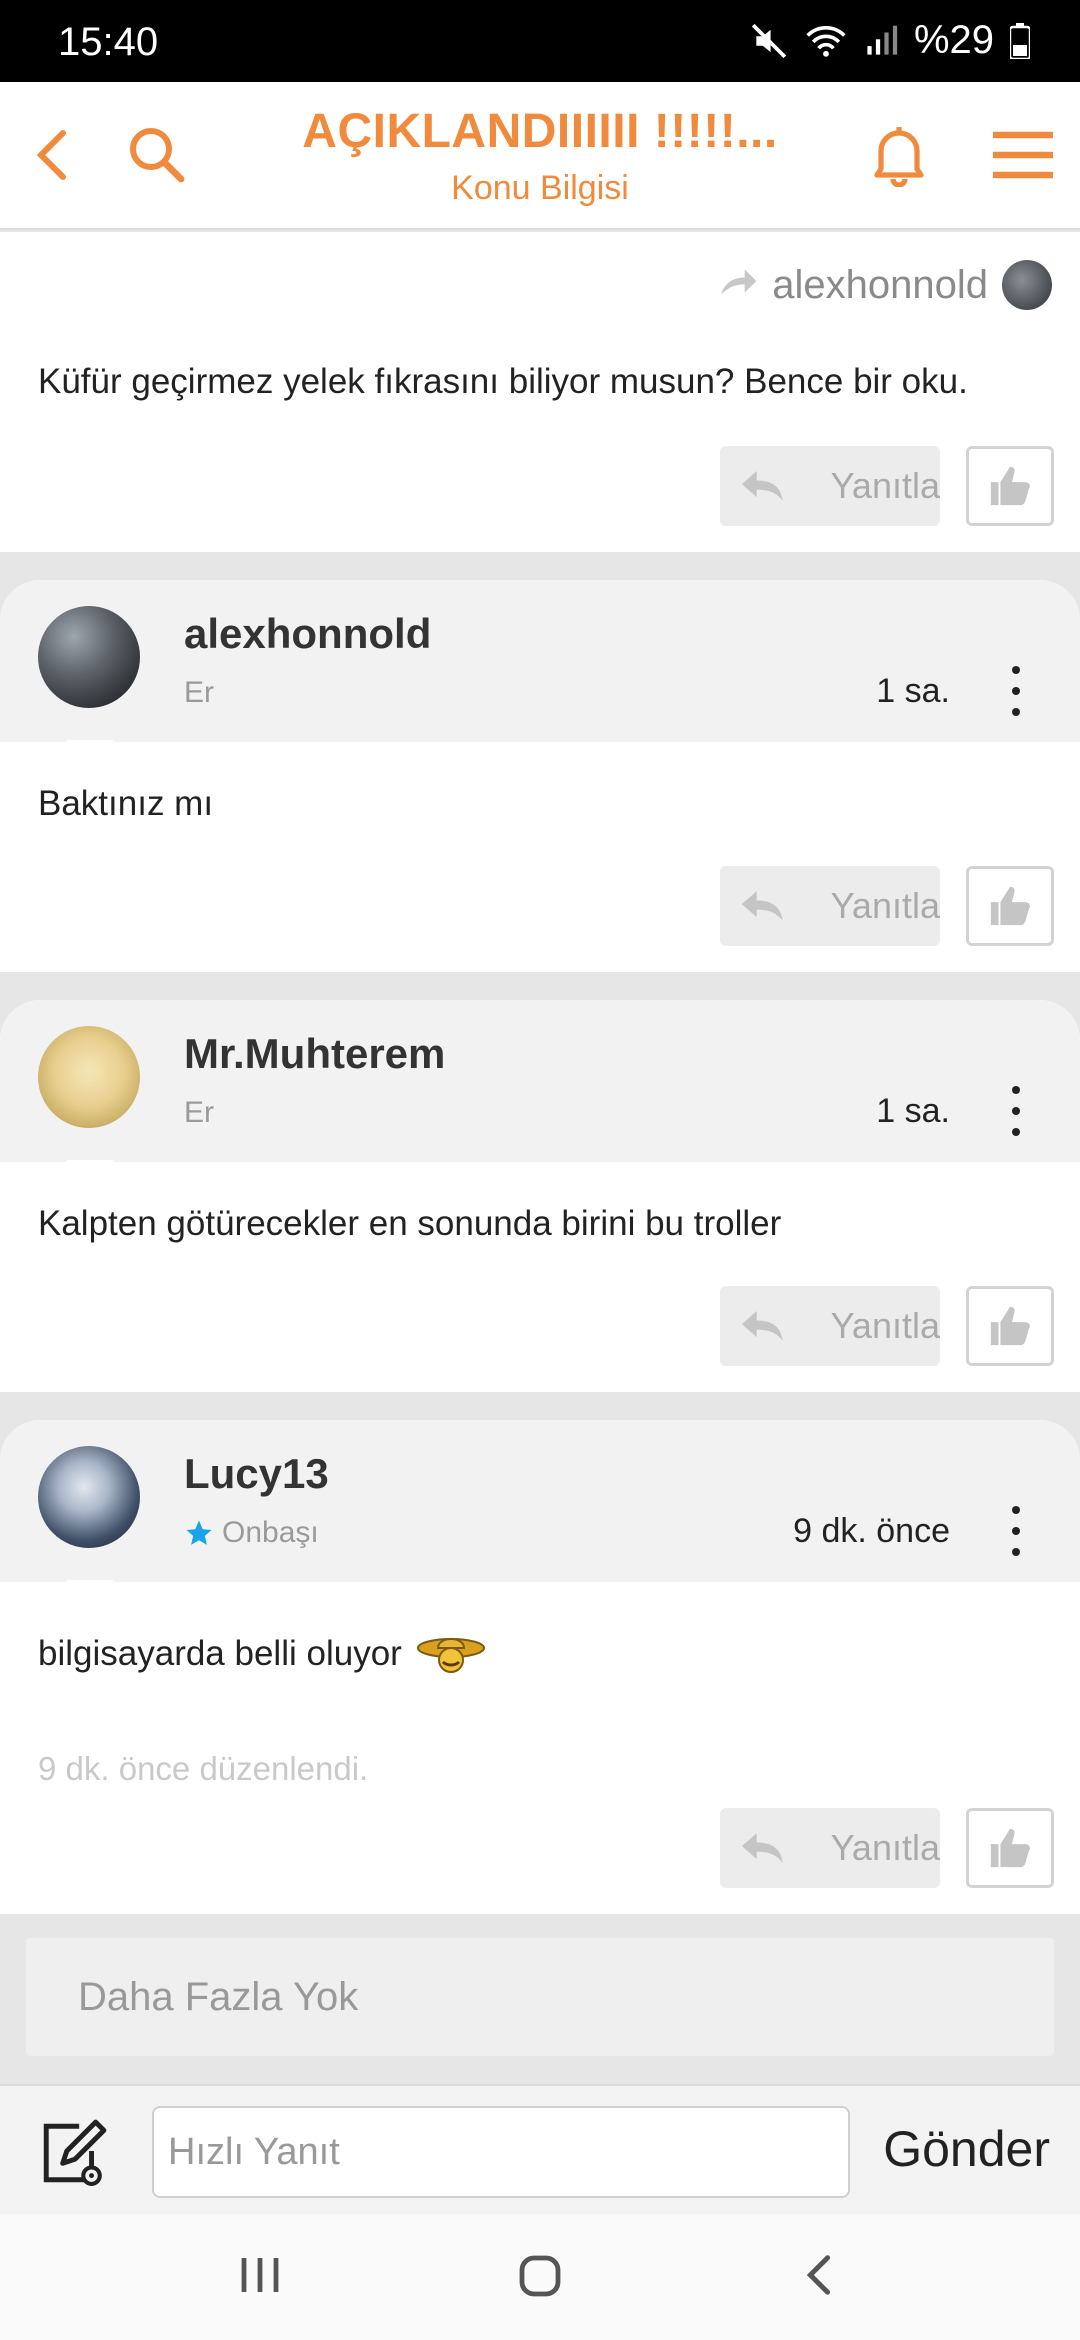  Describe the element at coordinates (540, 1081) in the screenshot. I see `post-header: Mr.Muhterem Er 1 sa.` at that location.